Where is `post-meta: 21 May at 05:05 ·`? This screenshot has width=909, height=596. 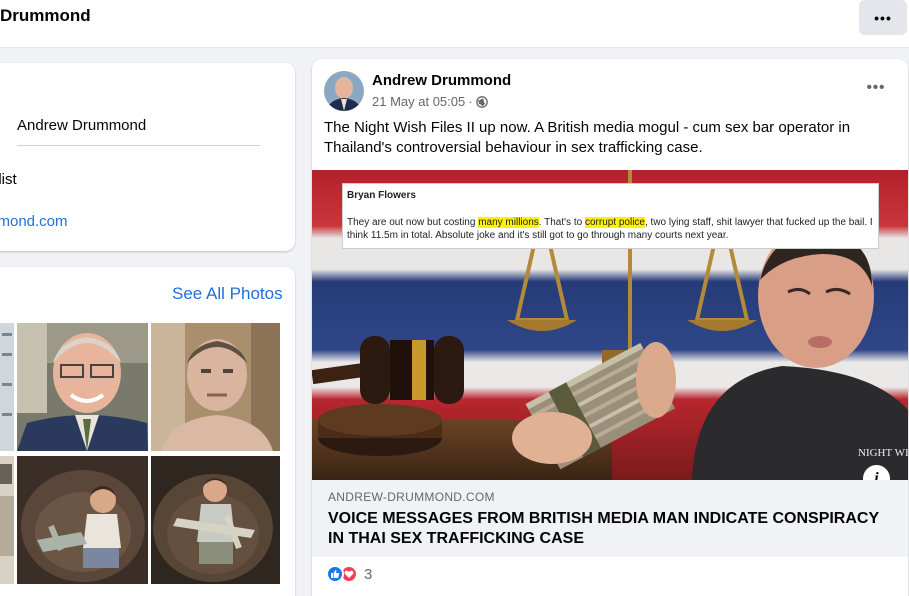 post-meta: 21 May at 05:05 · is located at coordinates (430, 101).